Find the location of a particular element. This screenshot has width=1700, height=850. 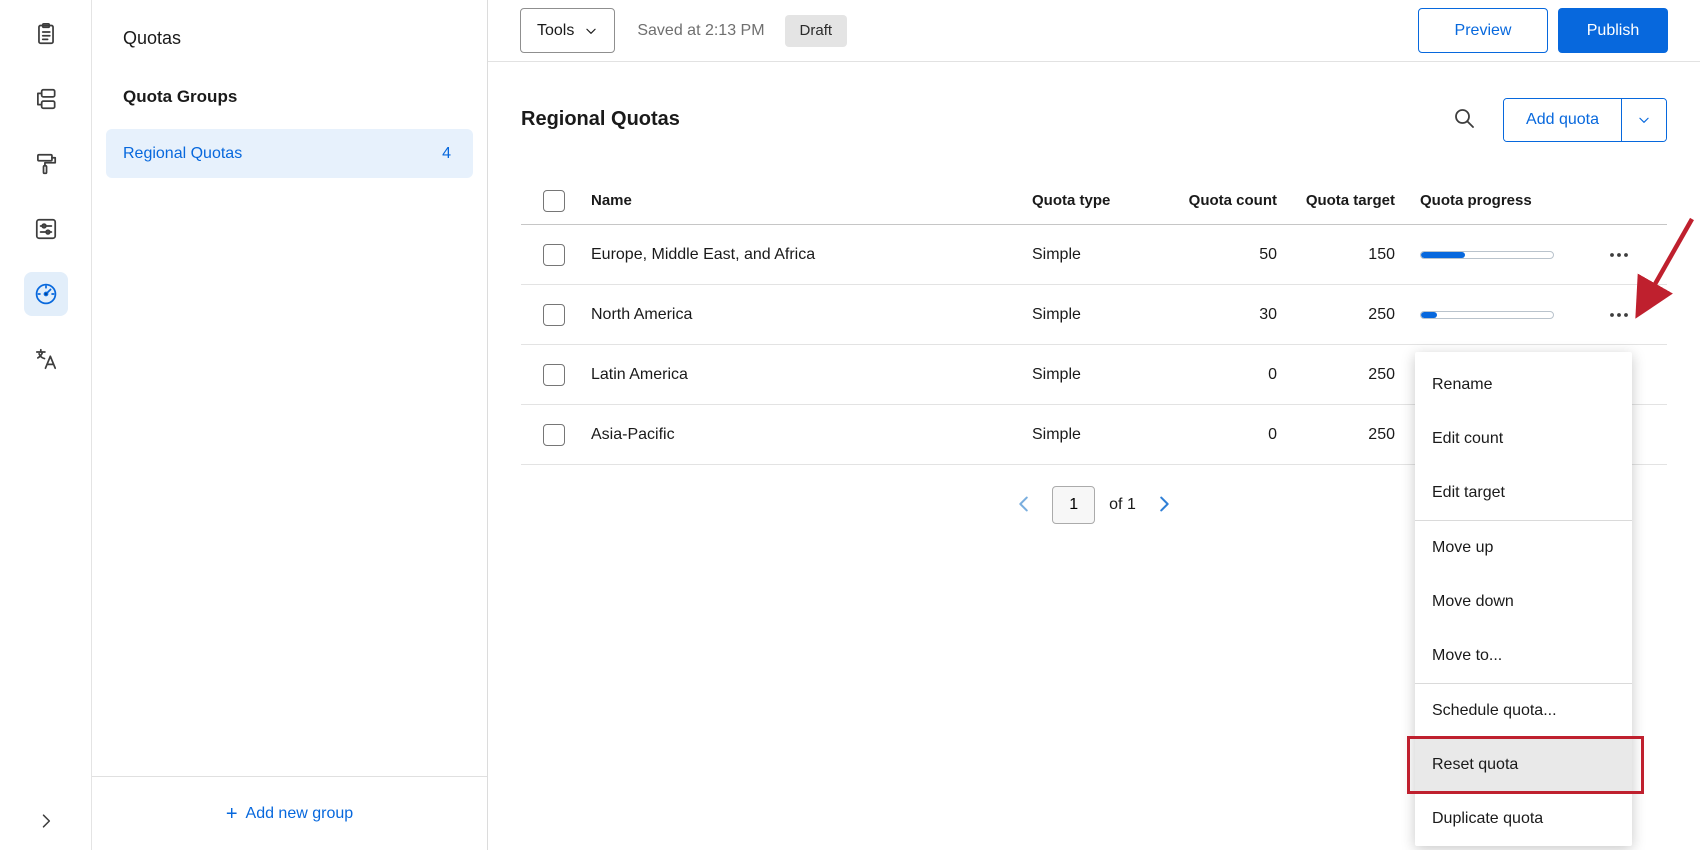

table-row: North America Simple 30 250 is located at coordinates (1094, 315).